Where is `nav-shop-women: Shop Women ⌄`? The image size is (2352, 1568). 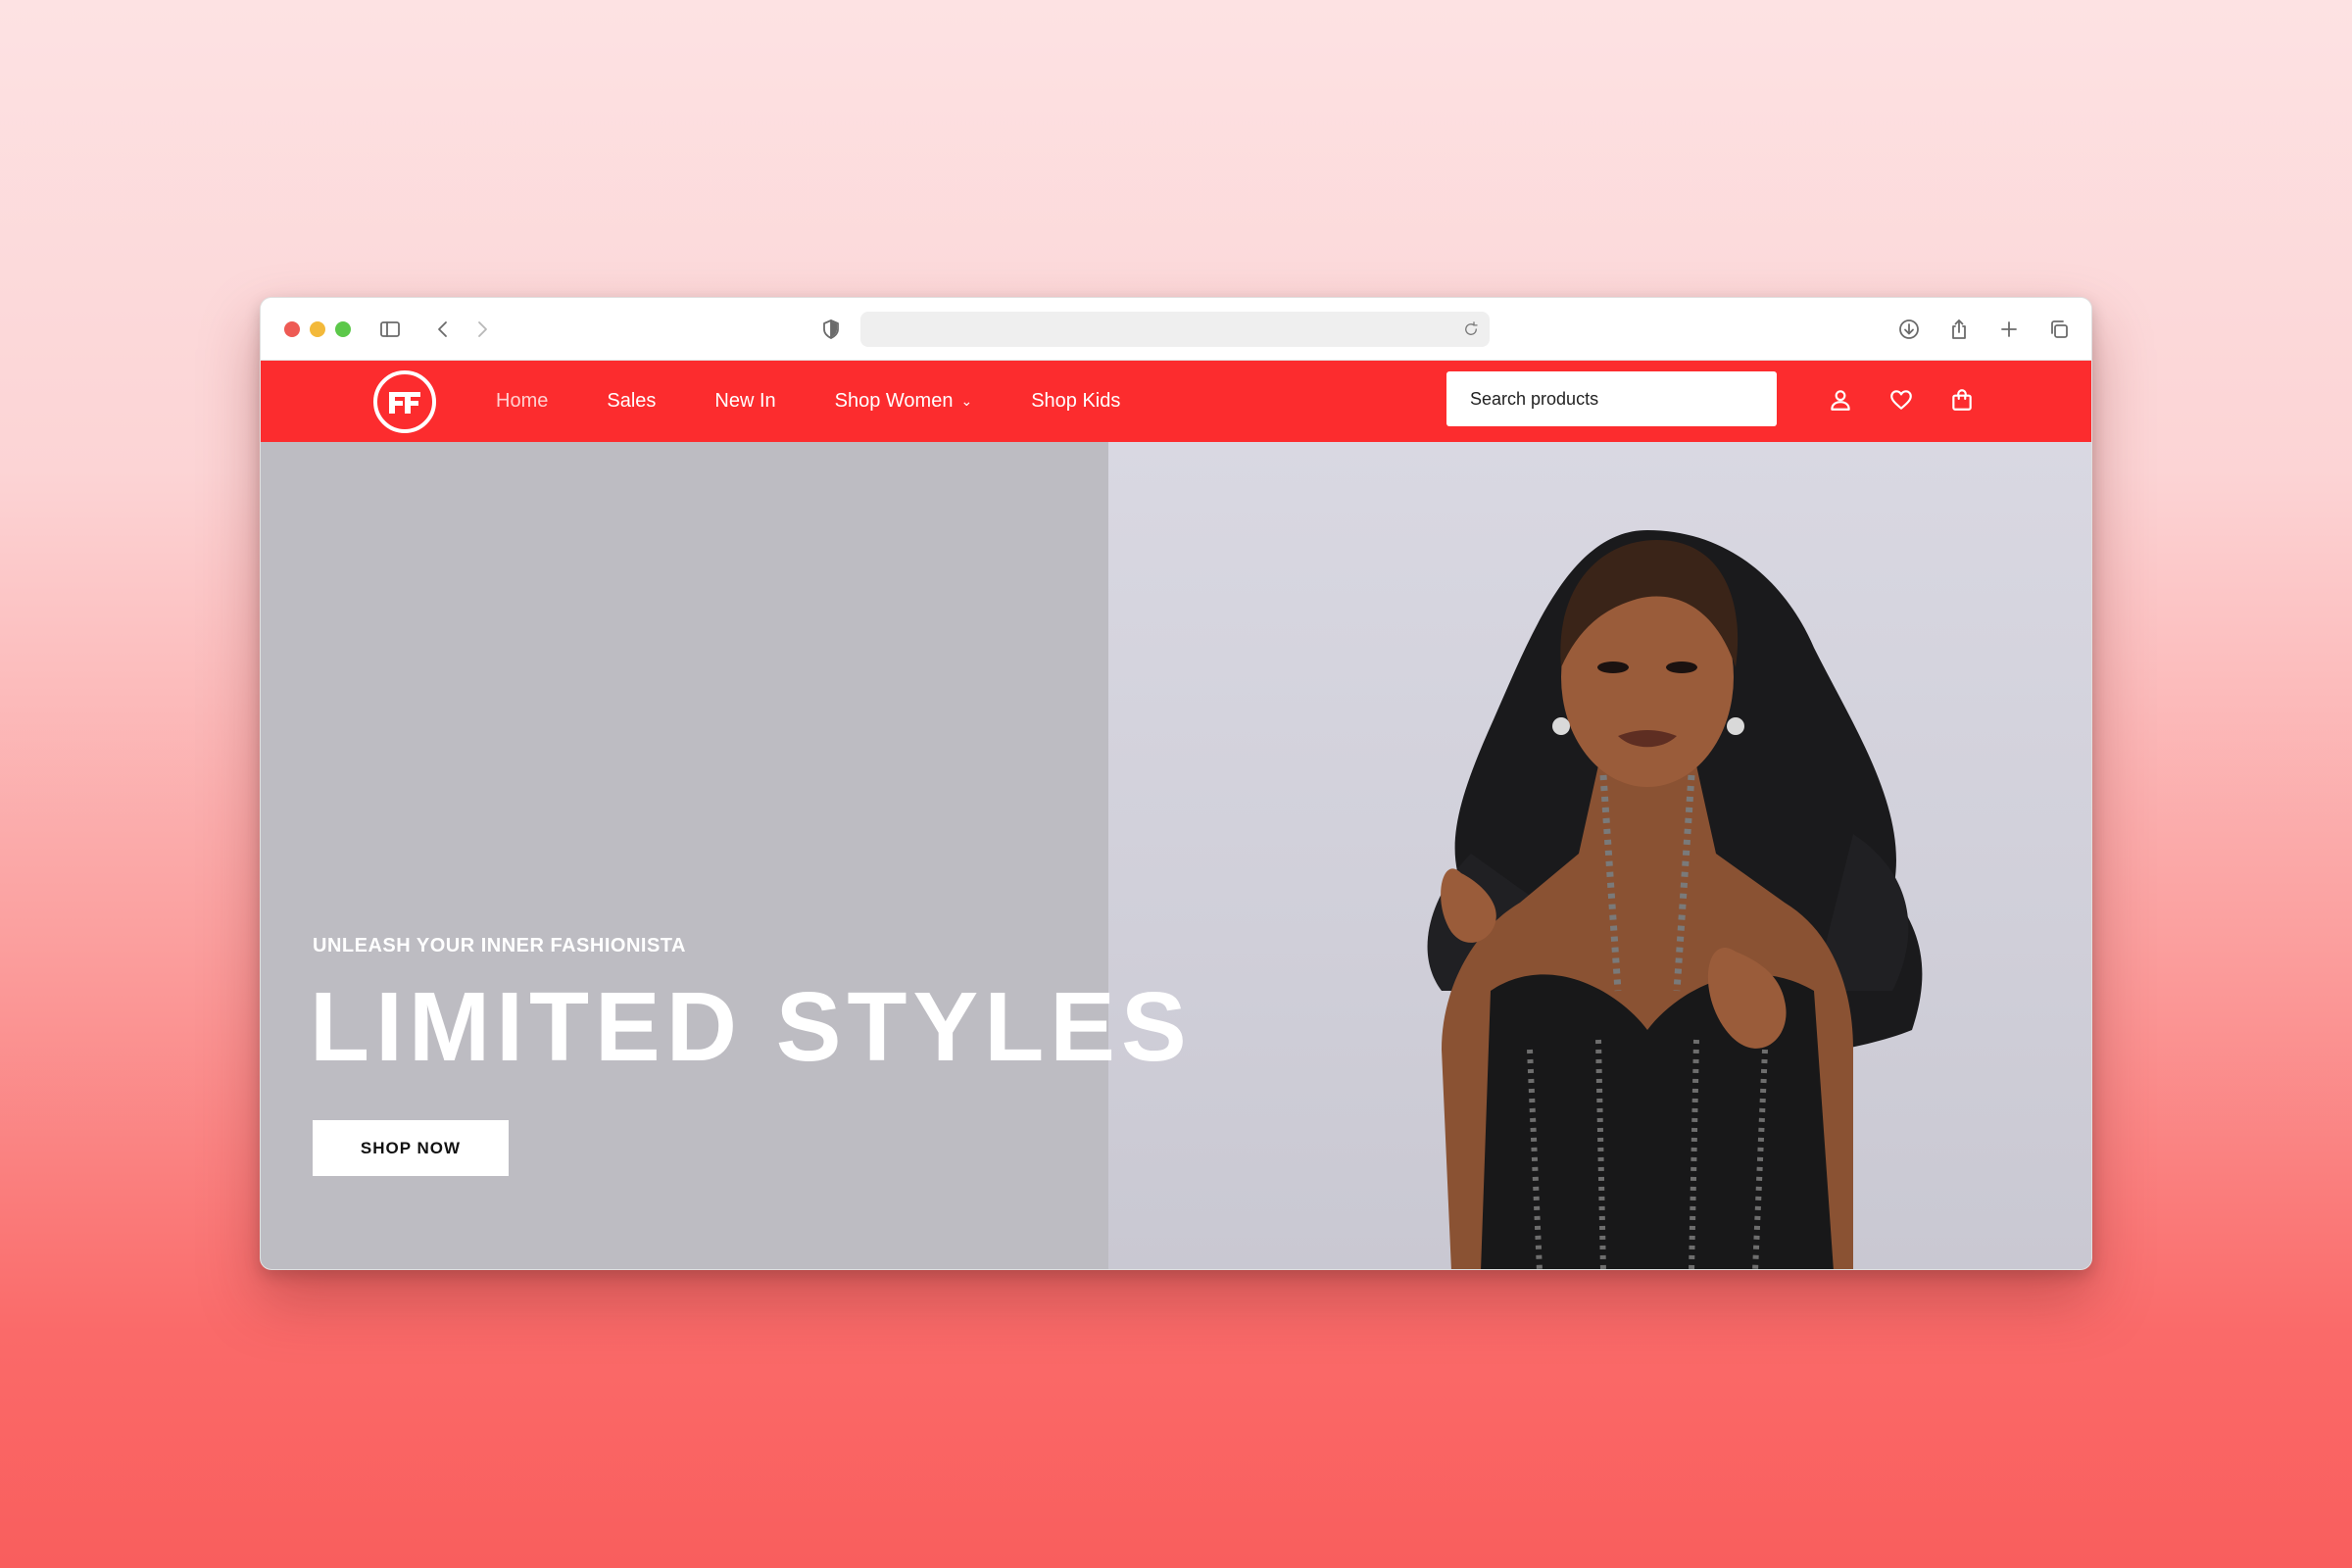
nav-shop-women: Shop Women ⌄ is located at coordinates (904, 401).